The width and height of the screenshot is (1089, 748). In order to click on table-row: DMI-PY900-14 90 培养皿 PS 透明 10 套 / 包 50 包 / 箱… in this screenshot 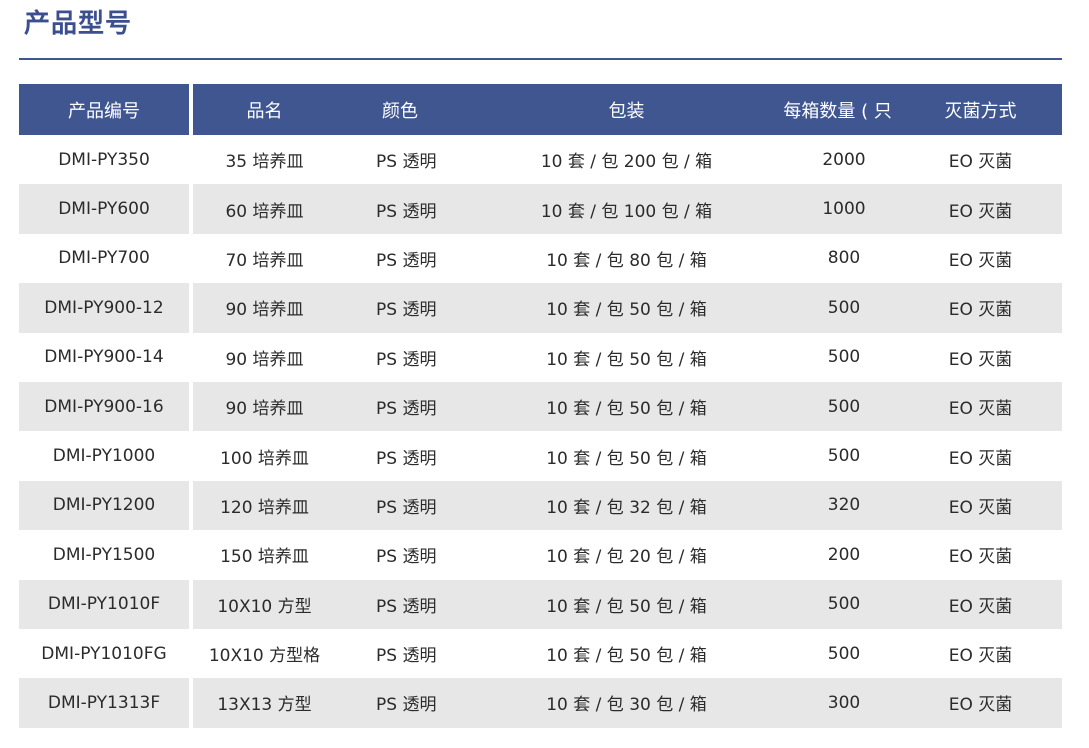, I will do `click(540, 357)`.